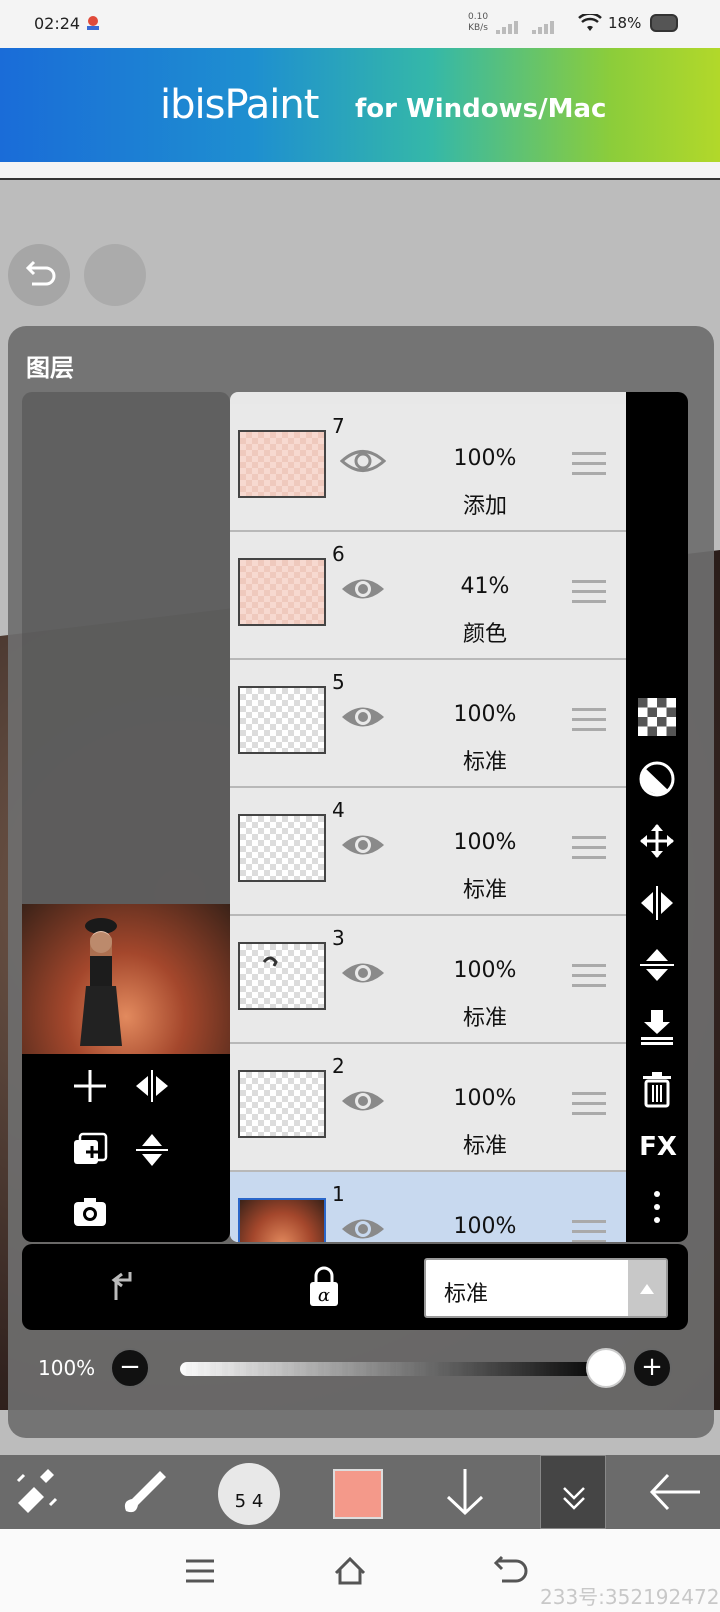 This screenshot has width=720, height=1612. I want to click on banner-tagline: for Windows/Mac, so click(481, 109).